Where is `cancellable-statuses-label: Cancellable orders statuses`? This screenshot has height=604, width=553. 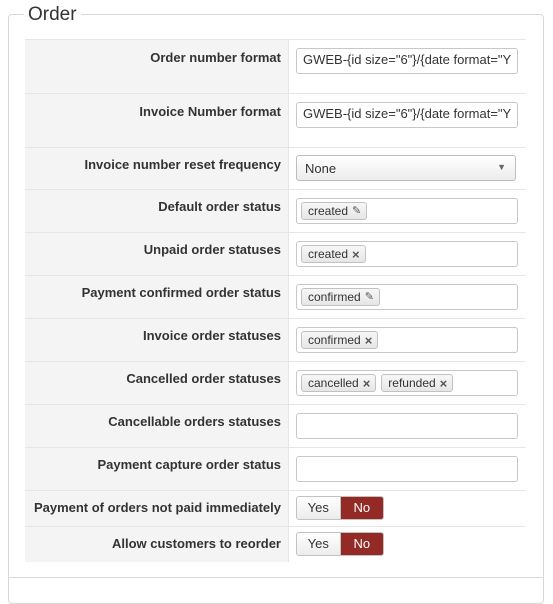
cancellable-statuses-label: Cancellable orders statuses is located at coordinates (194, 421).